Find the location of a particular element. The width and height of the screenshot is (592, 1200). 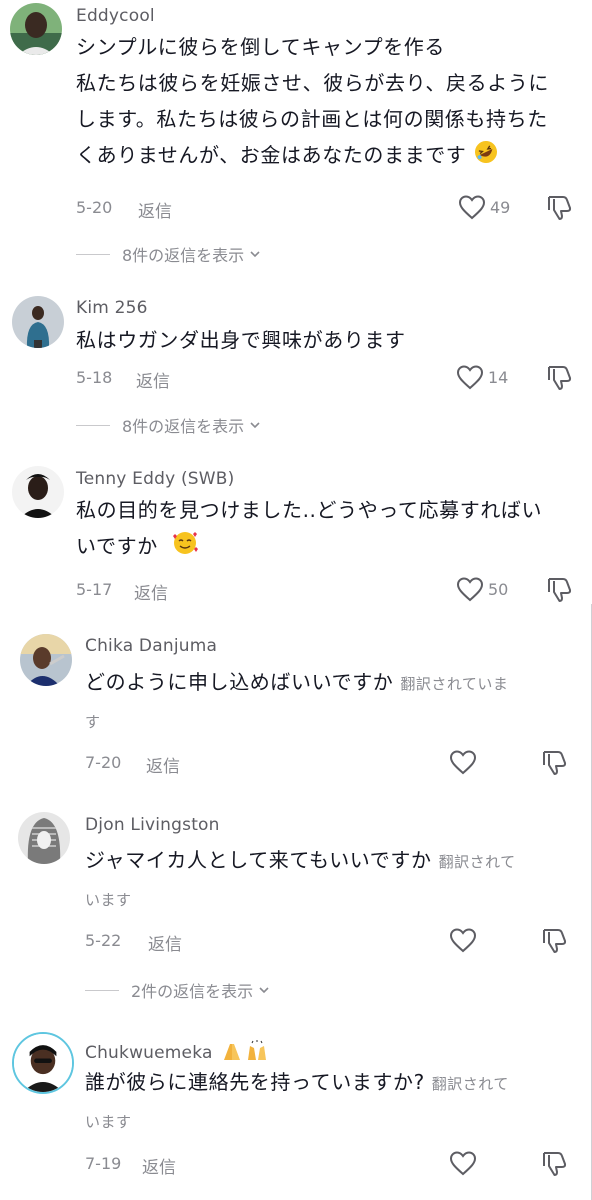

comment-text-line: 私たちは彼らを妊娠させ、彼らが去り、戻るように is located at coordinates (312, 83).